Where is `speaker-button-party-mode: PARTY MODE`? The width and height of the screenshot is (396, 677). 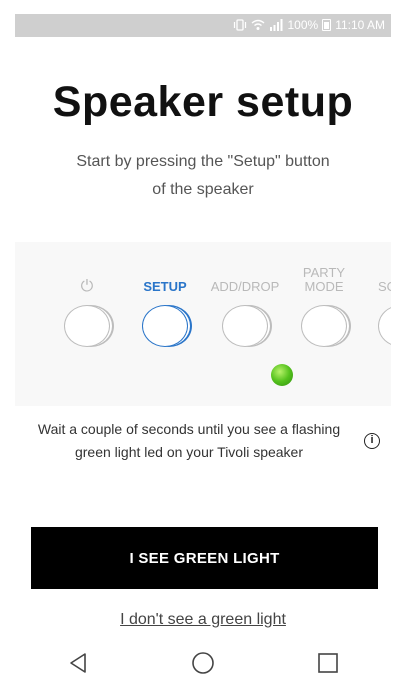 speaker-button-party-mode: PARTY MODE is located at coordinates (324, 302).